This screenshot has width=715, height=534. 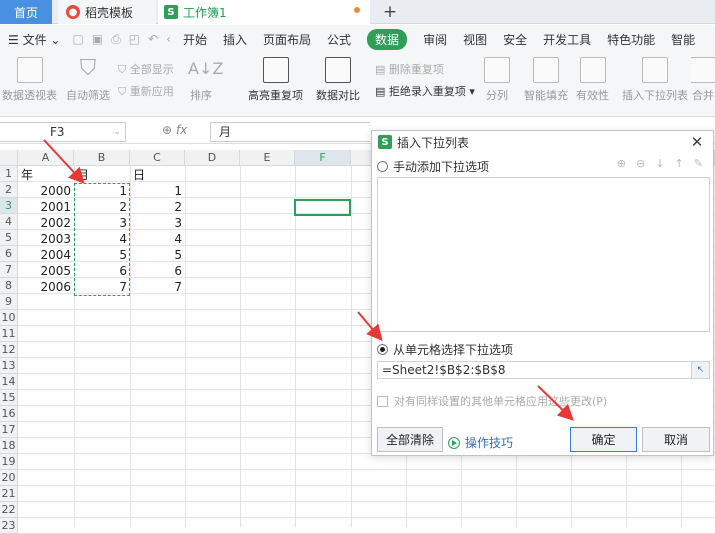 I want to click on cell-year: 2003, so click(x=46, y=239).